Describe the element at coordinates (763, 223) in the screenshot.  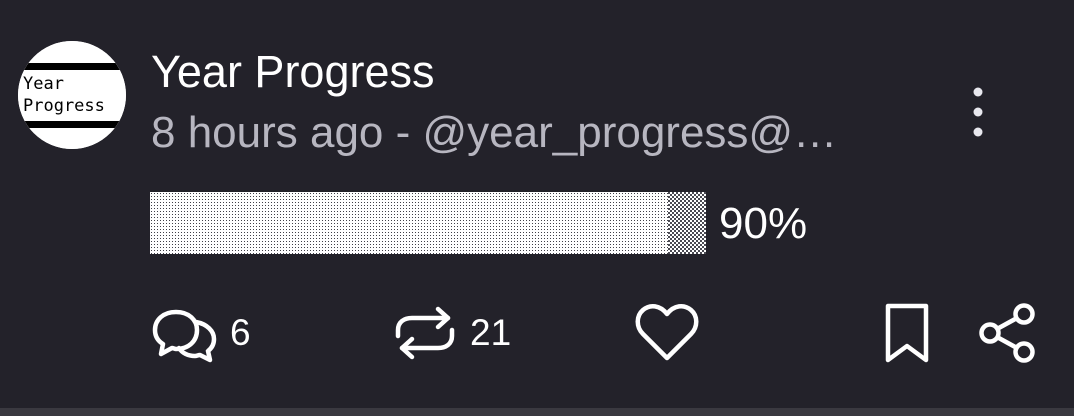
I see `progress-percent-label: 90%` at that location.